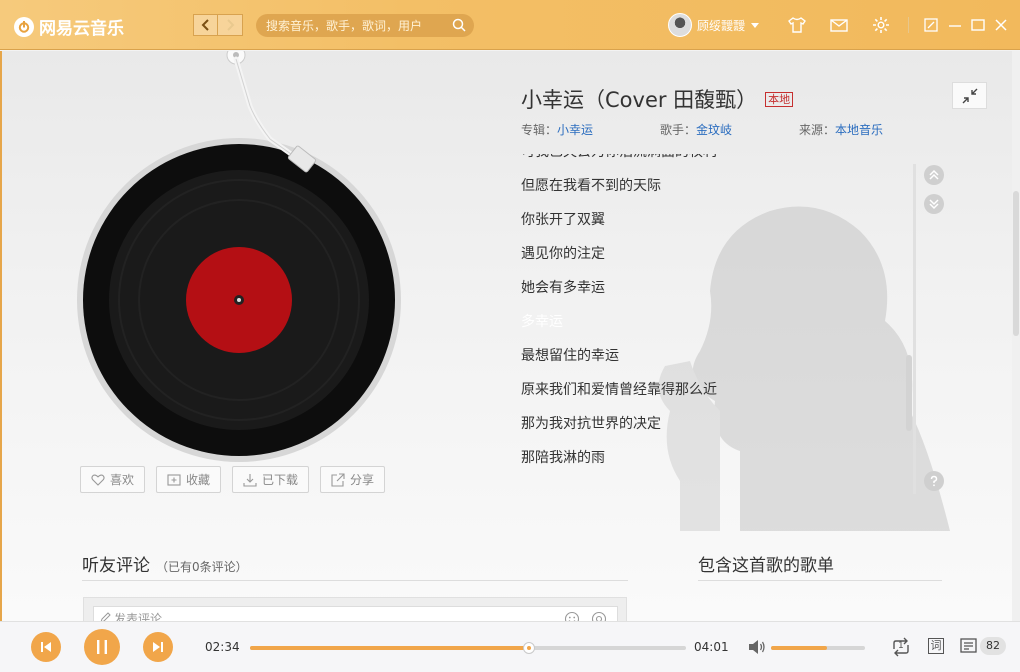 This screenshot has width=1020, height=672. I want to click on playlists-divider, so click(820, 580).